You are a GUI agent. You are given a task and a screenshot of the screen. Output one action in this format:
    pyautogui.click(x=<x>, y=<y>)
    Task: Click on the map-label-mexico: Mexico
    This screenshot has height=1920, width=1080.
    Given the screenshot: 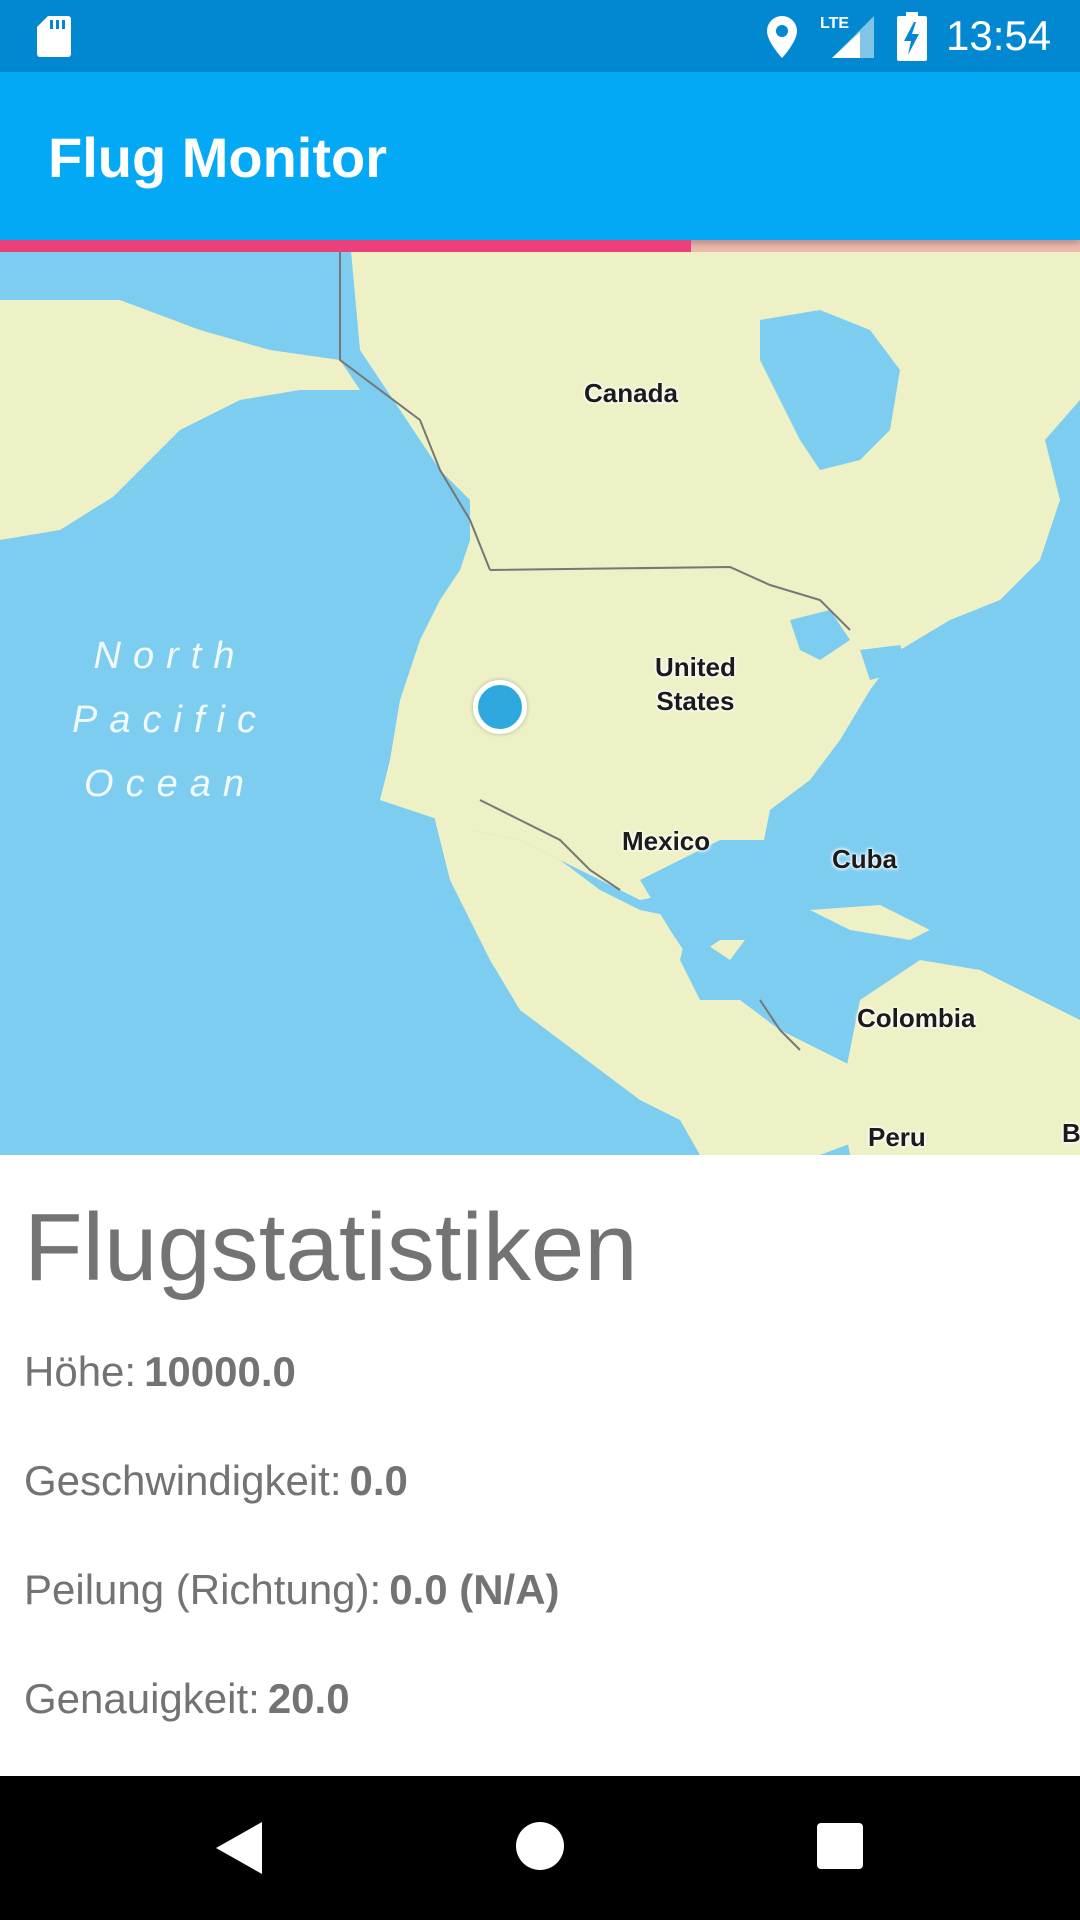 What is the action you would take?
    pyautogui.click(x=666, y=841)
    